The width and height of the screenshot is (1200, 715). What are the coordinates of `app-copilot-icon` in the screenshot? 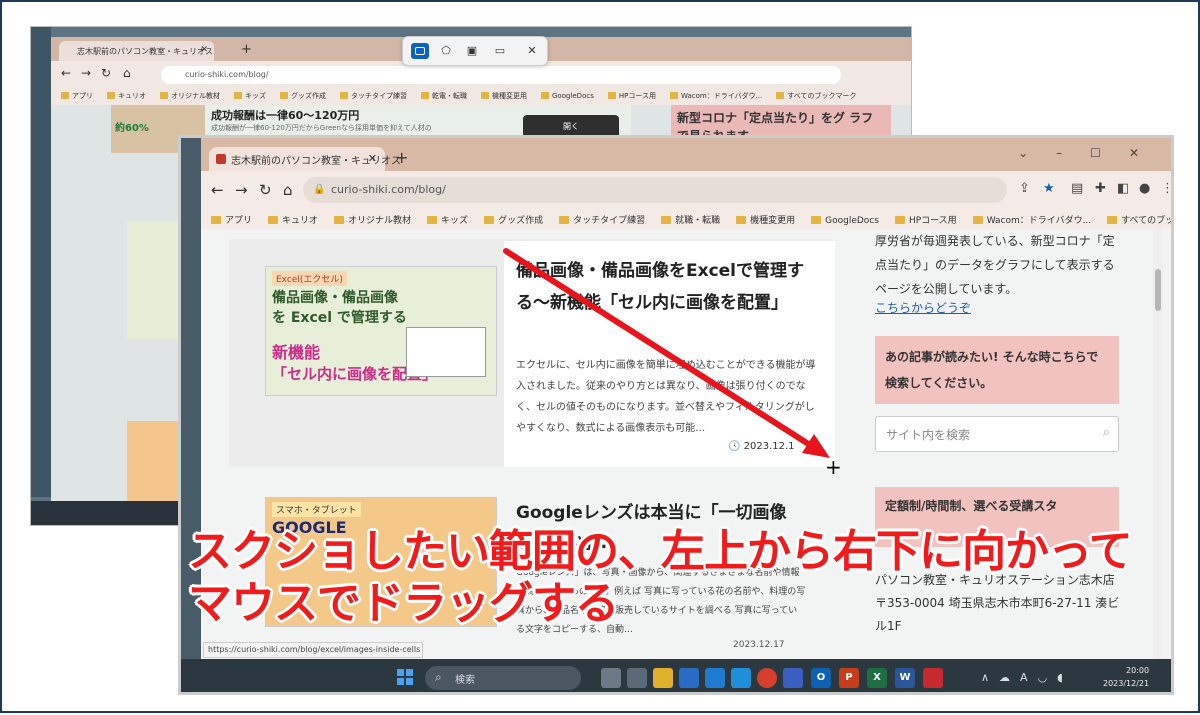 It's located at (611, 678).